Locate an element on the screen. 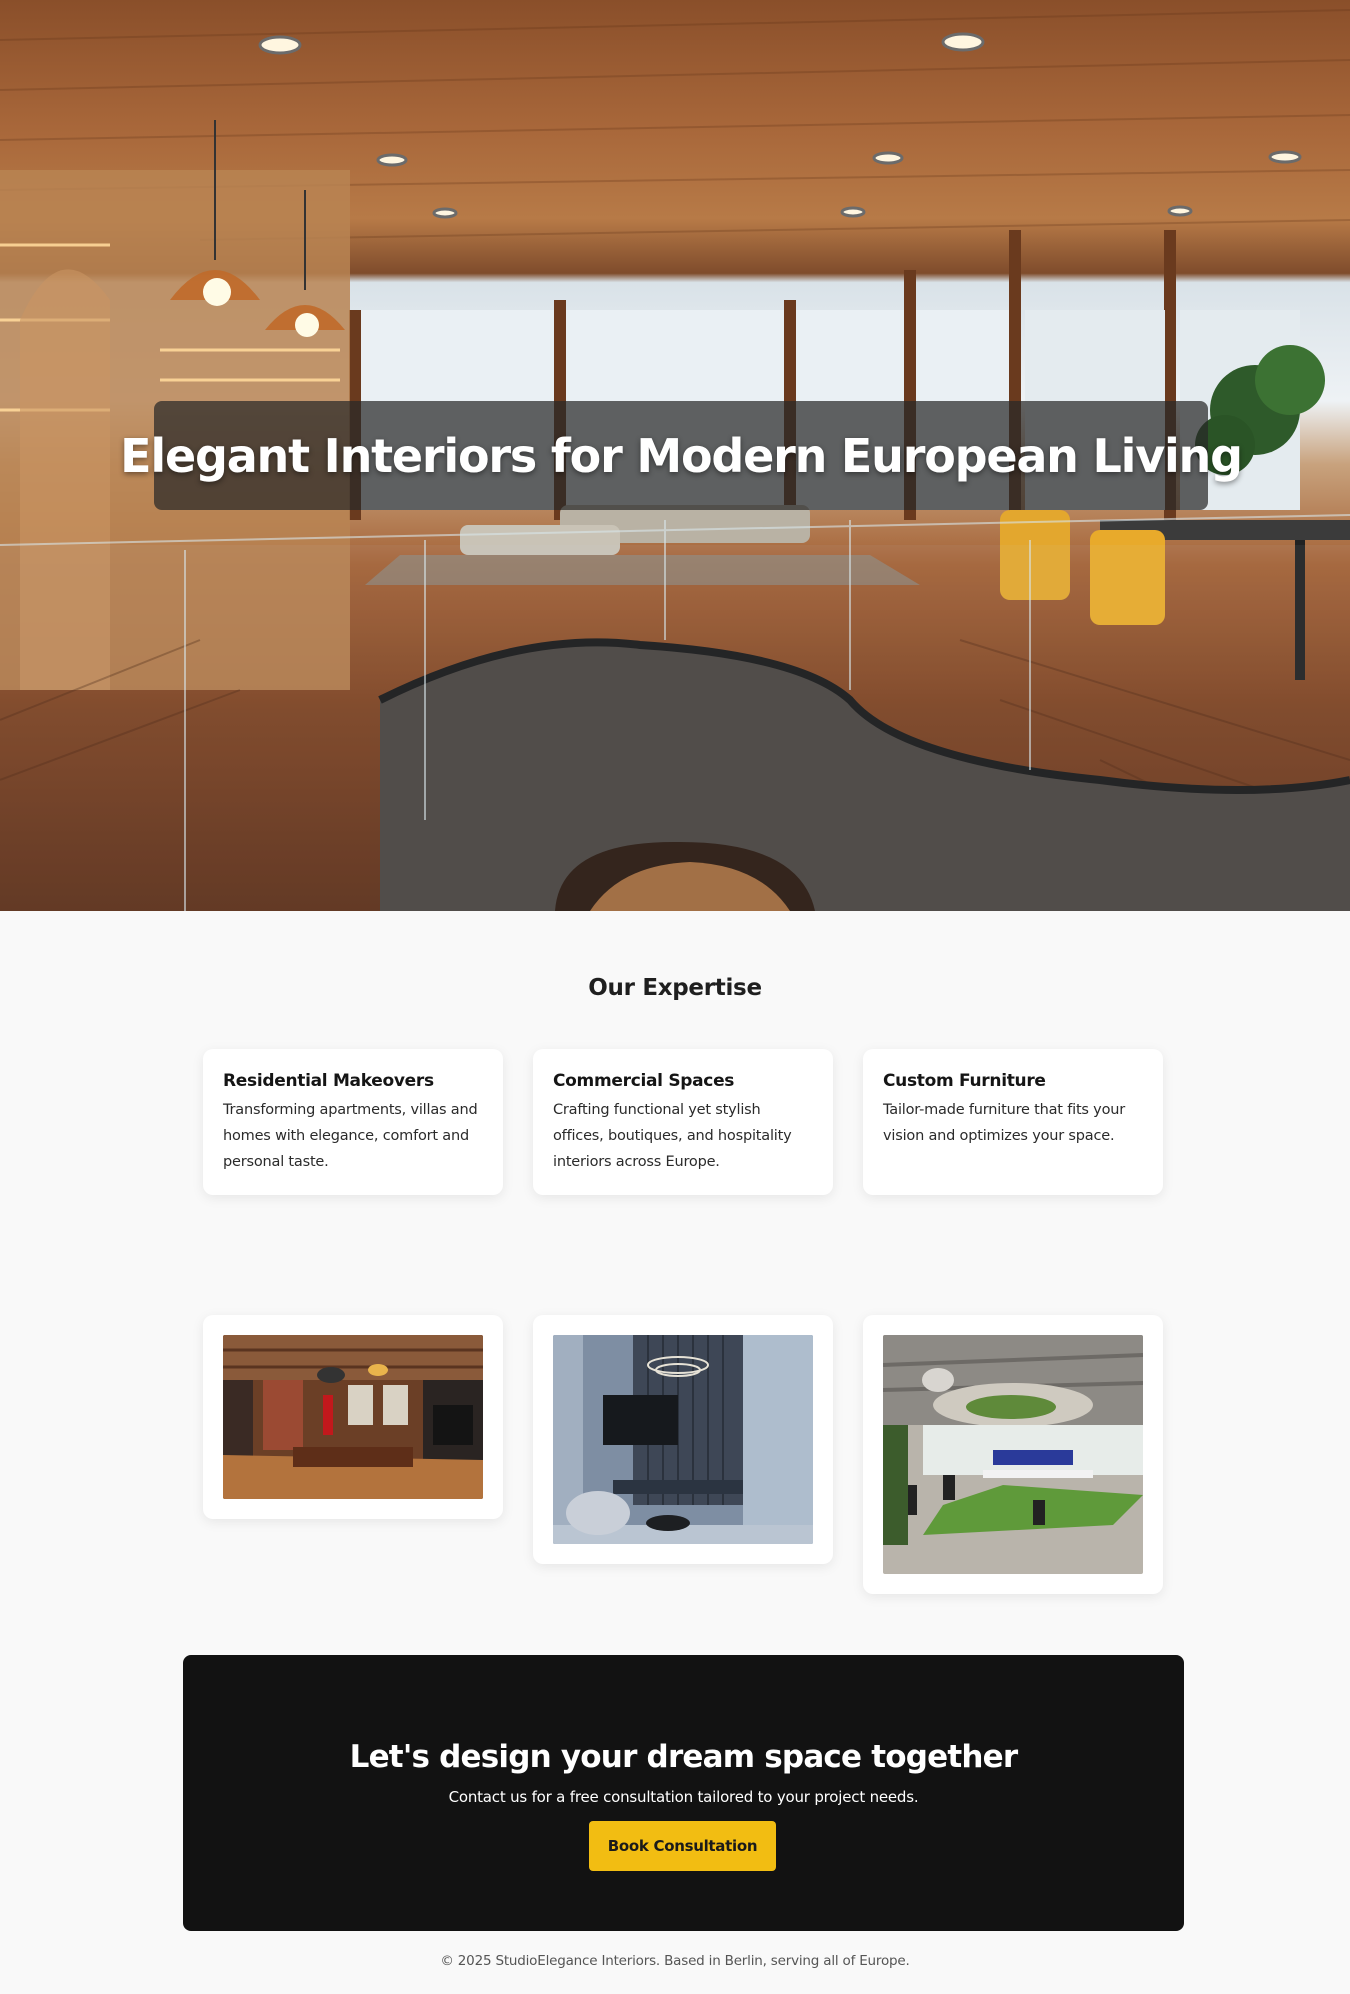  gallery-card-office is located at coordinates (1013, 1454).